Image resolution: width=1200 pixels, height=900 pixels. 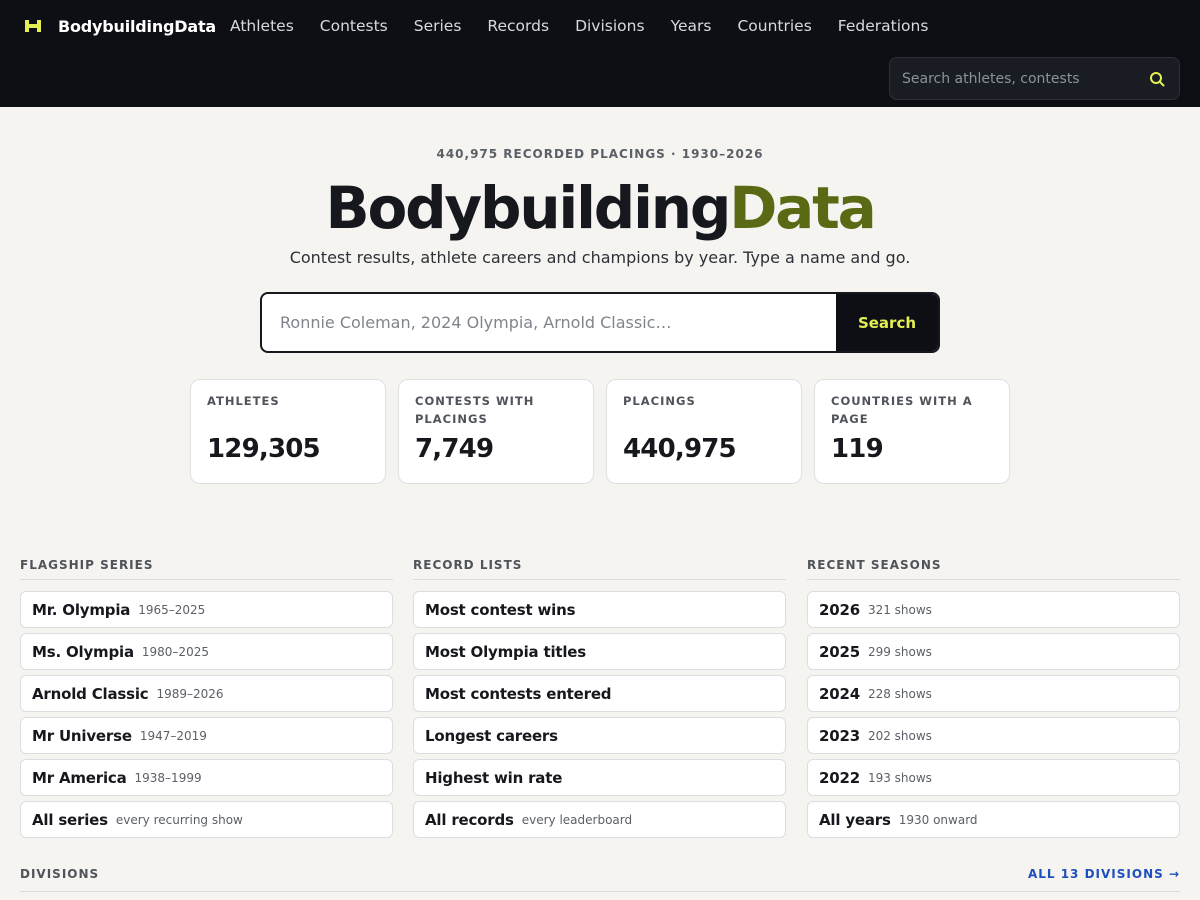 I want to click on main-search: Search, so click(x=600, y=322).